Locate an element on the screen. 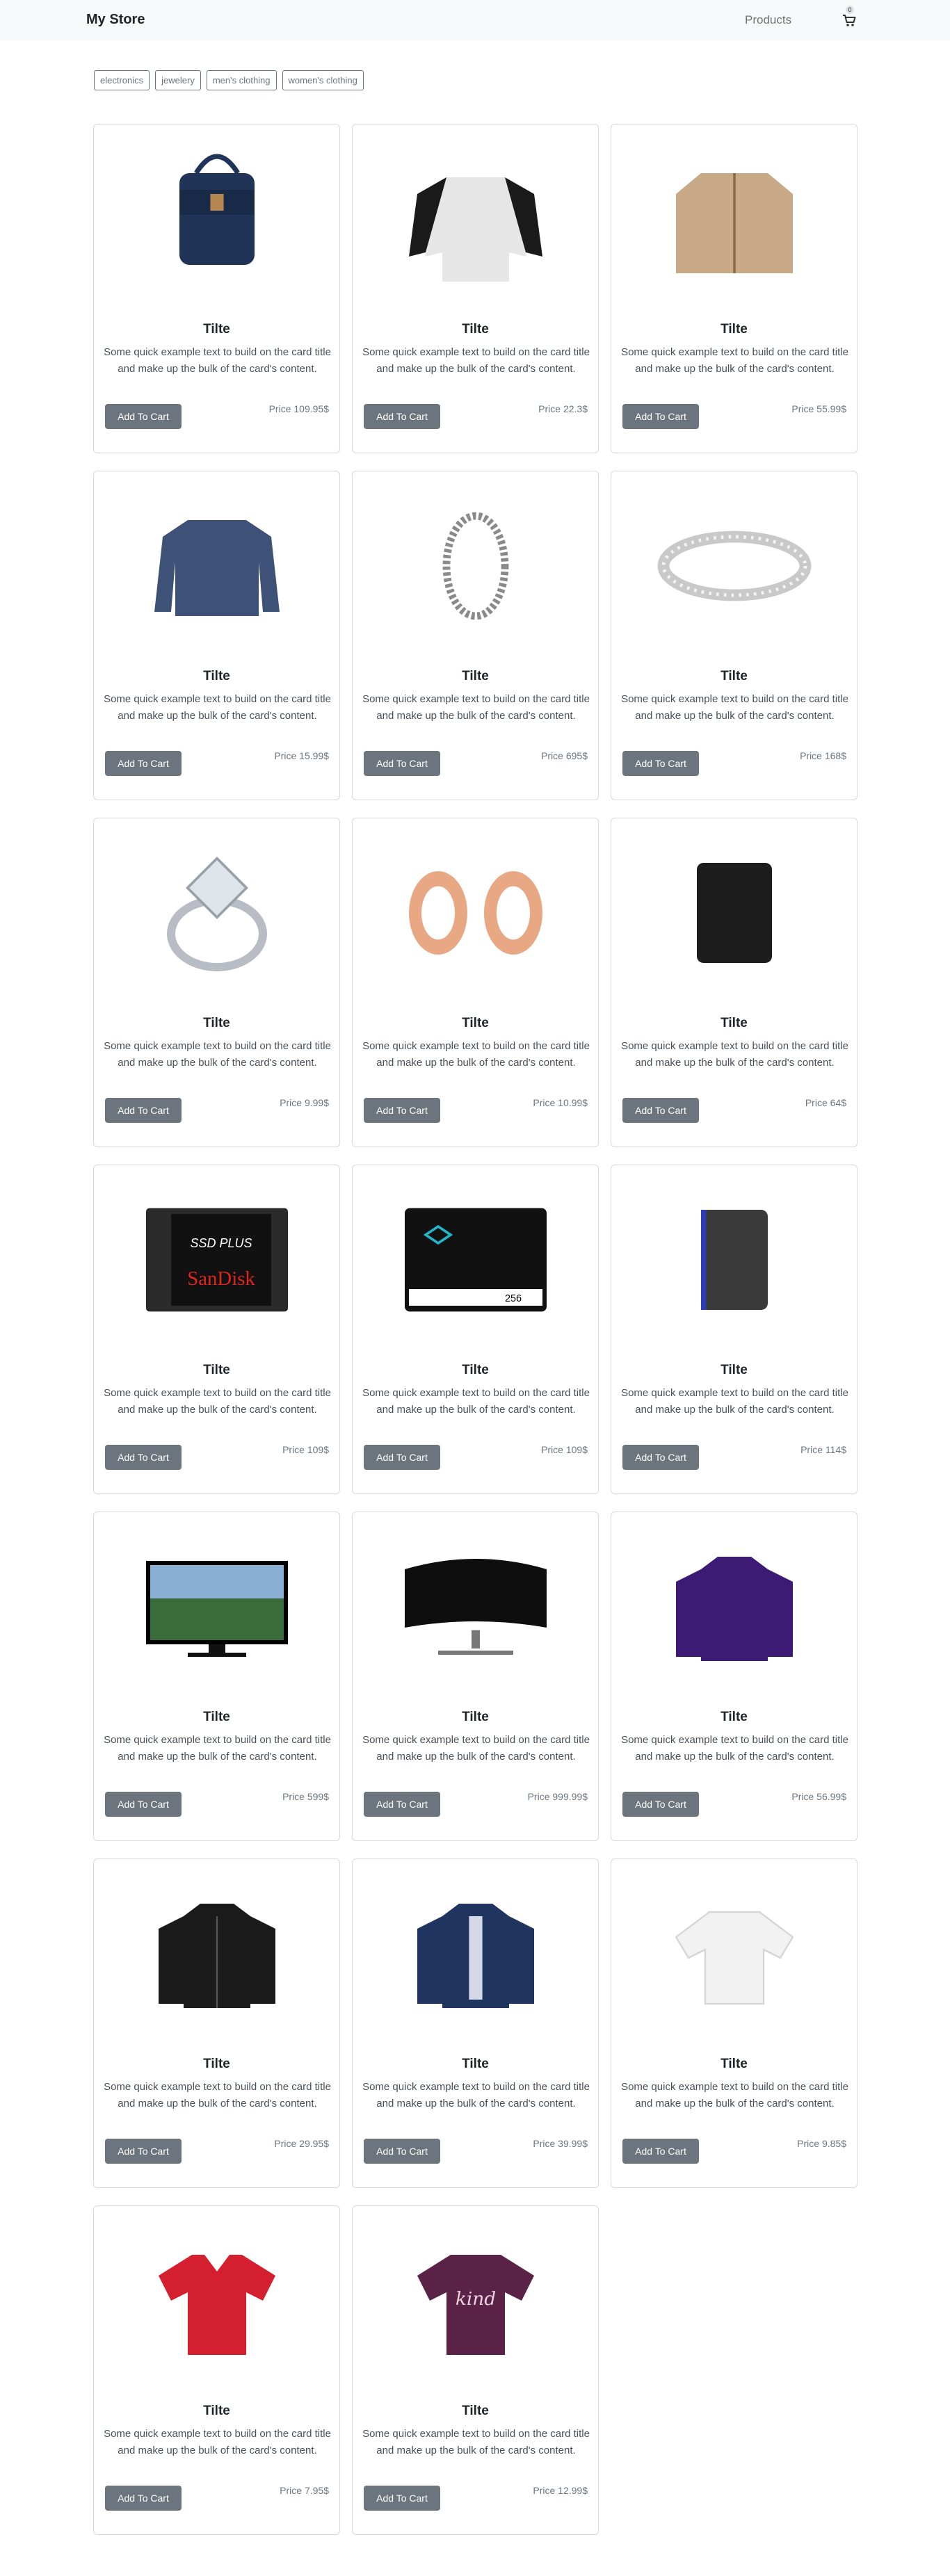 Image resolution: width=950 pixels, height=2576 pixels. silver-ring-icon is located at coordinates (734, 565).